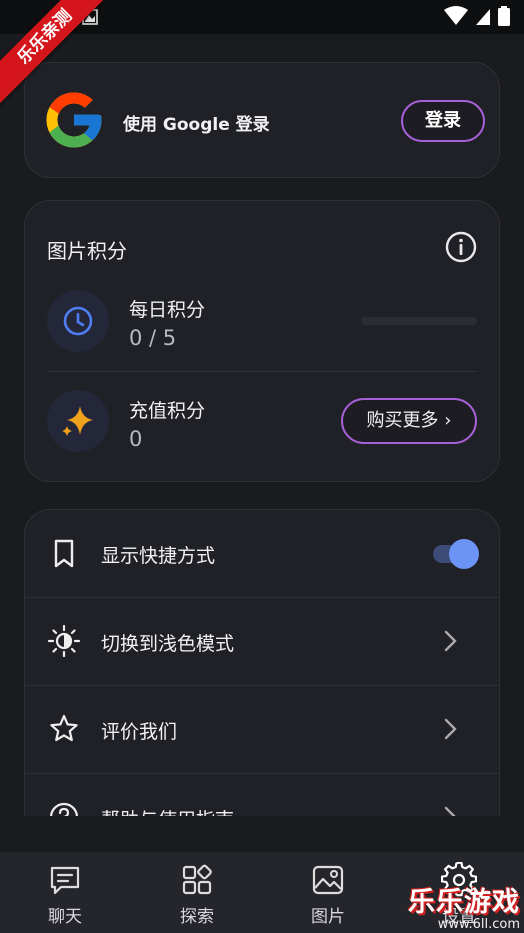 This screenshot has width=524, height=933. Describe the element at coordinates (464, 554) in the screenshot. I see `toggle-knob` at that location.